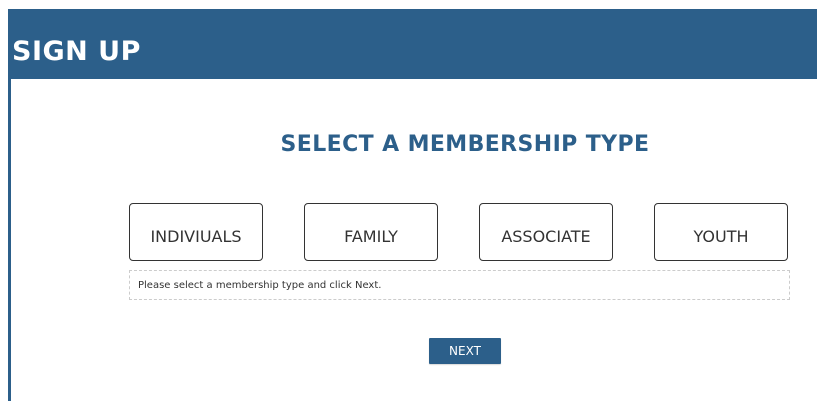  What do you see at coordinates (196, 232) in the screenshot?
I see `membership-option-individuals: INDIVIUALS` at bounding box center [196, 232].